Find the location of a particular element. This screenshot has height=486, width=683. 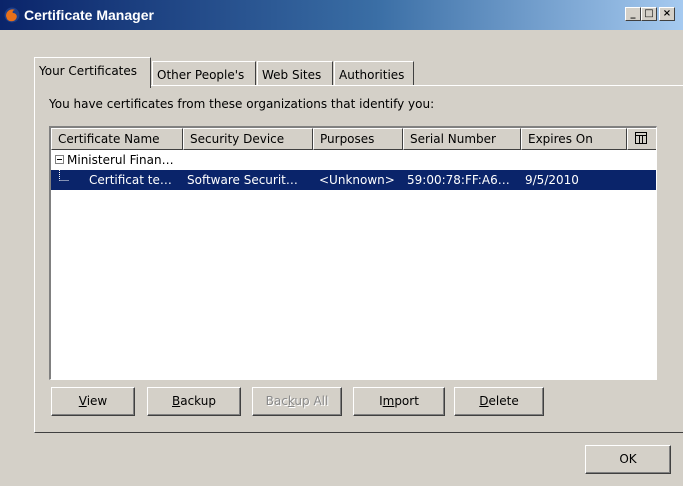

column-picker-icon is located at coordinates (641, 139).